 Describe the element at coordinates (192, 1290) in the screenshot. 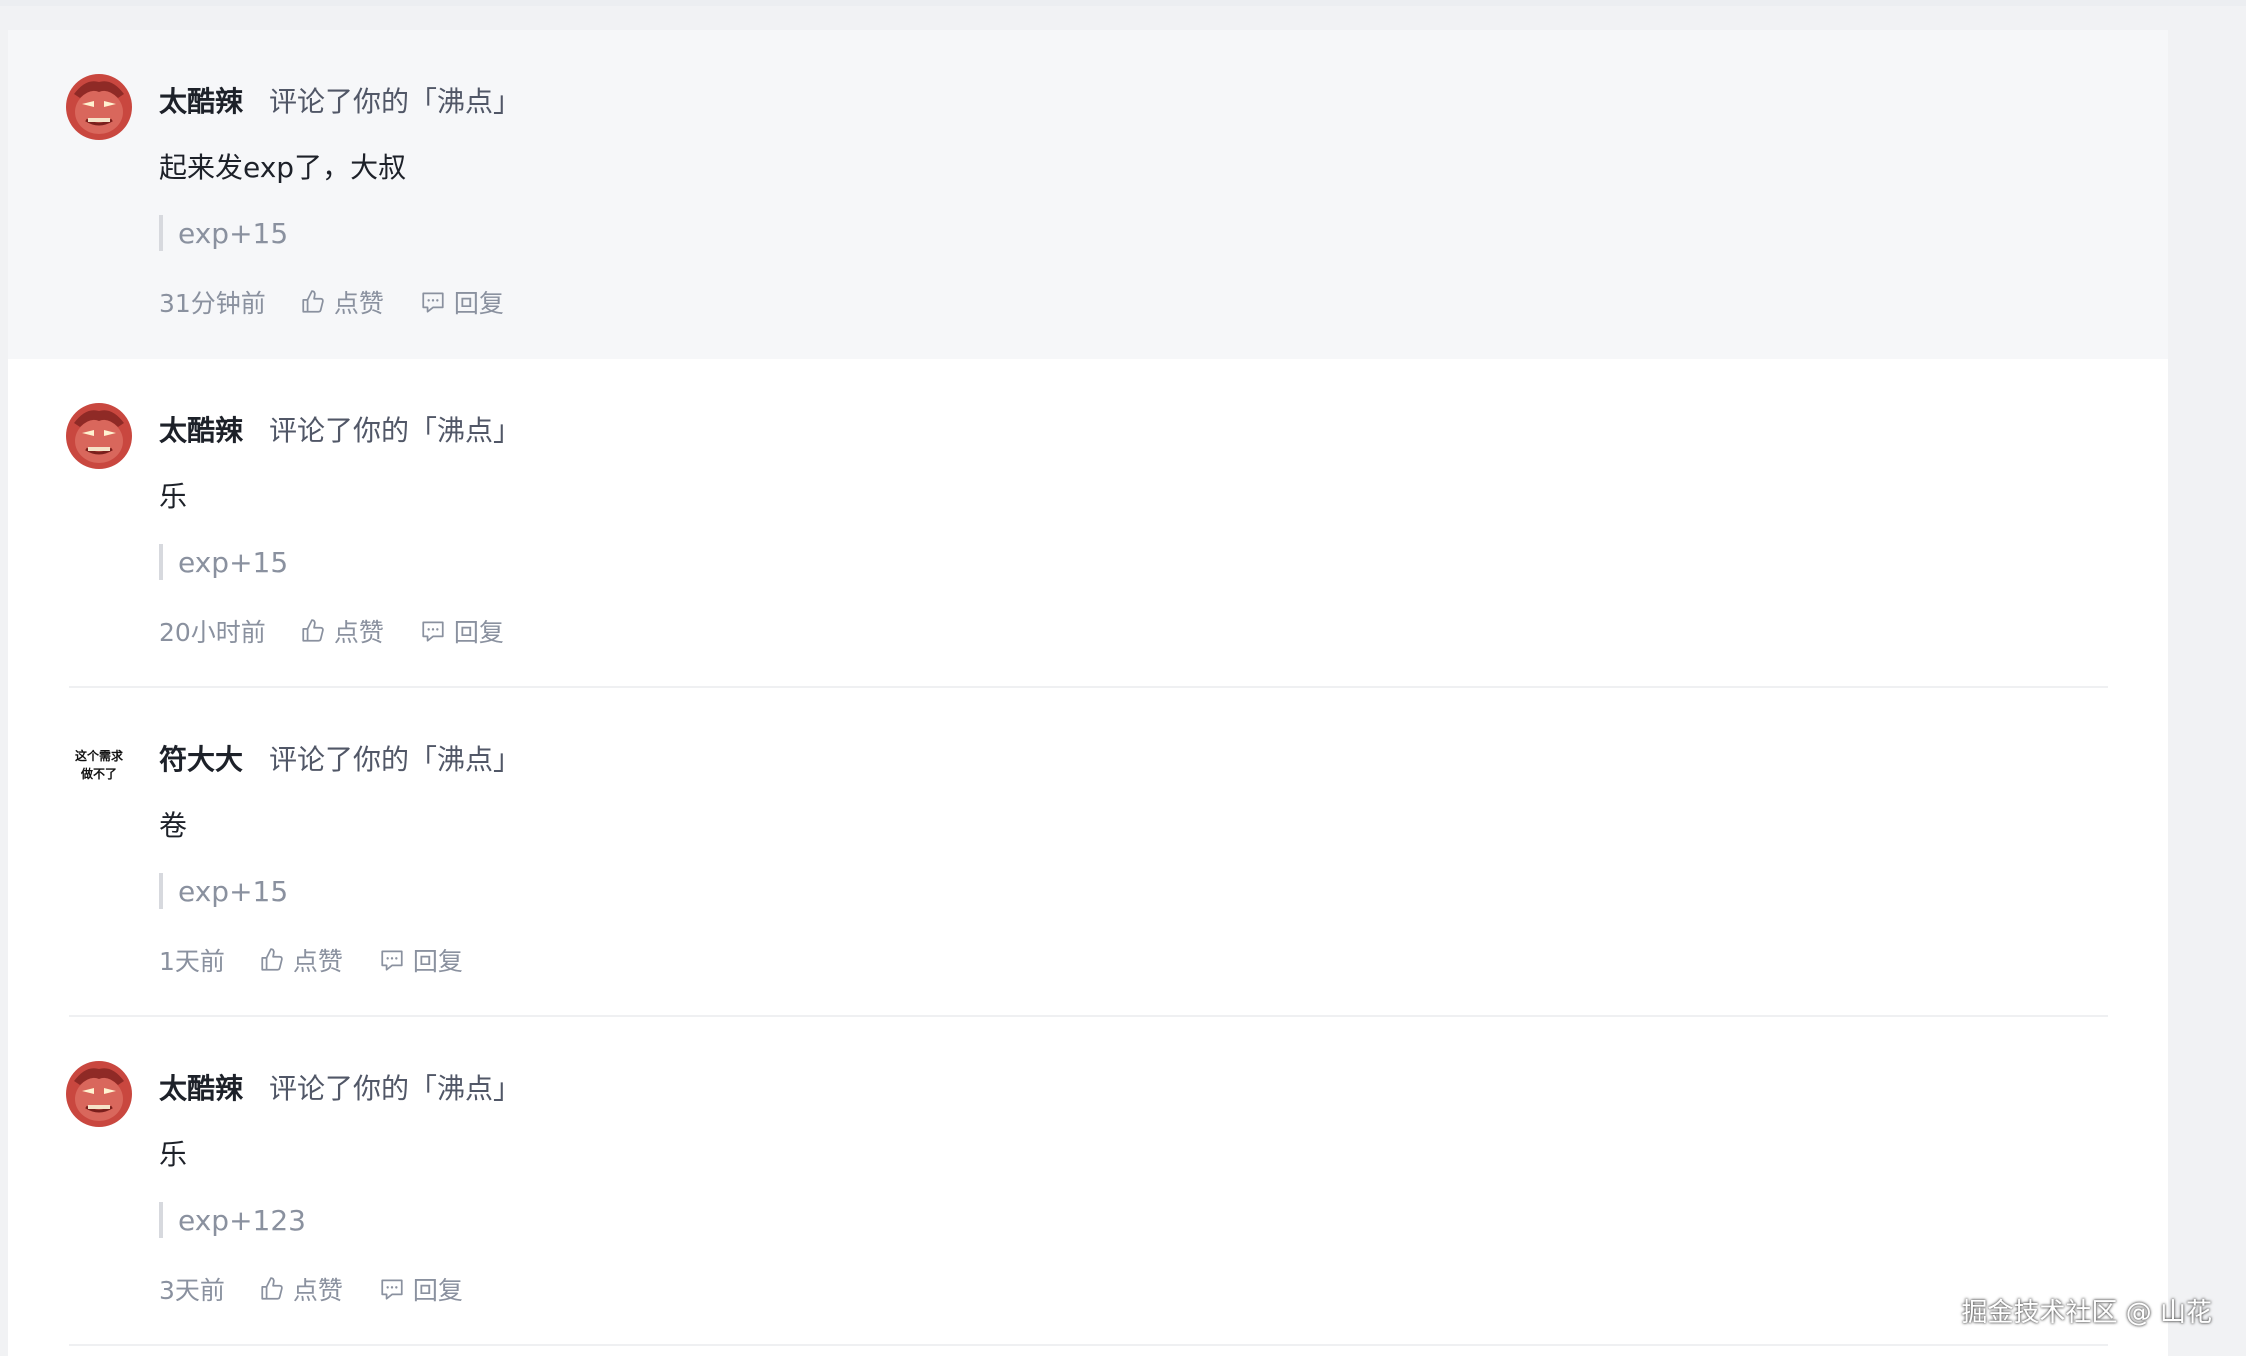

I see `timestamp: 3天前` at that location.